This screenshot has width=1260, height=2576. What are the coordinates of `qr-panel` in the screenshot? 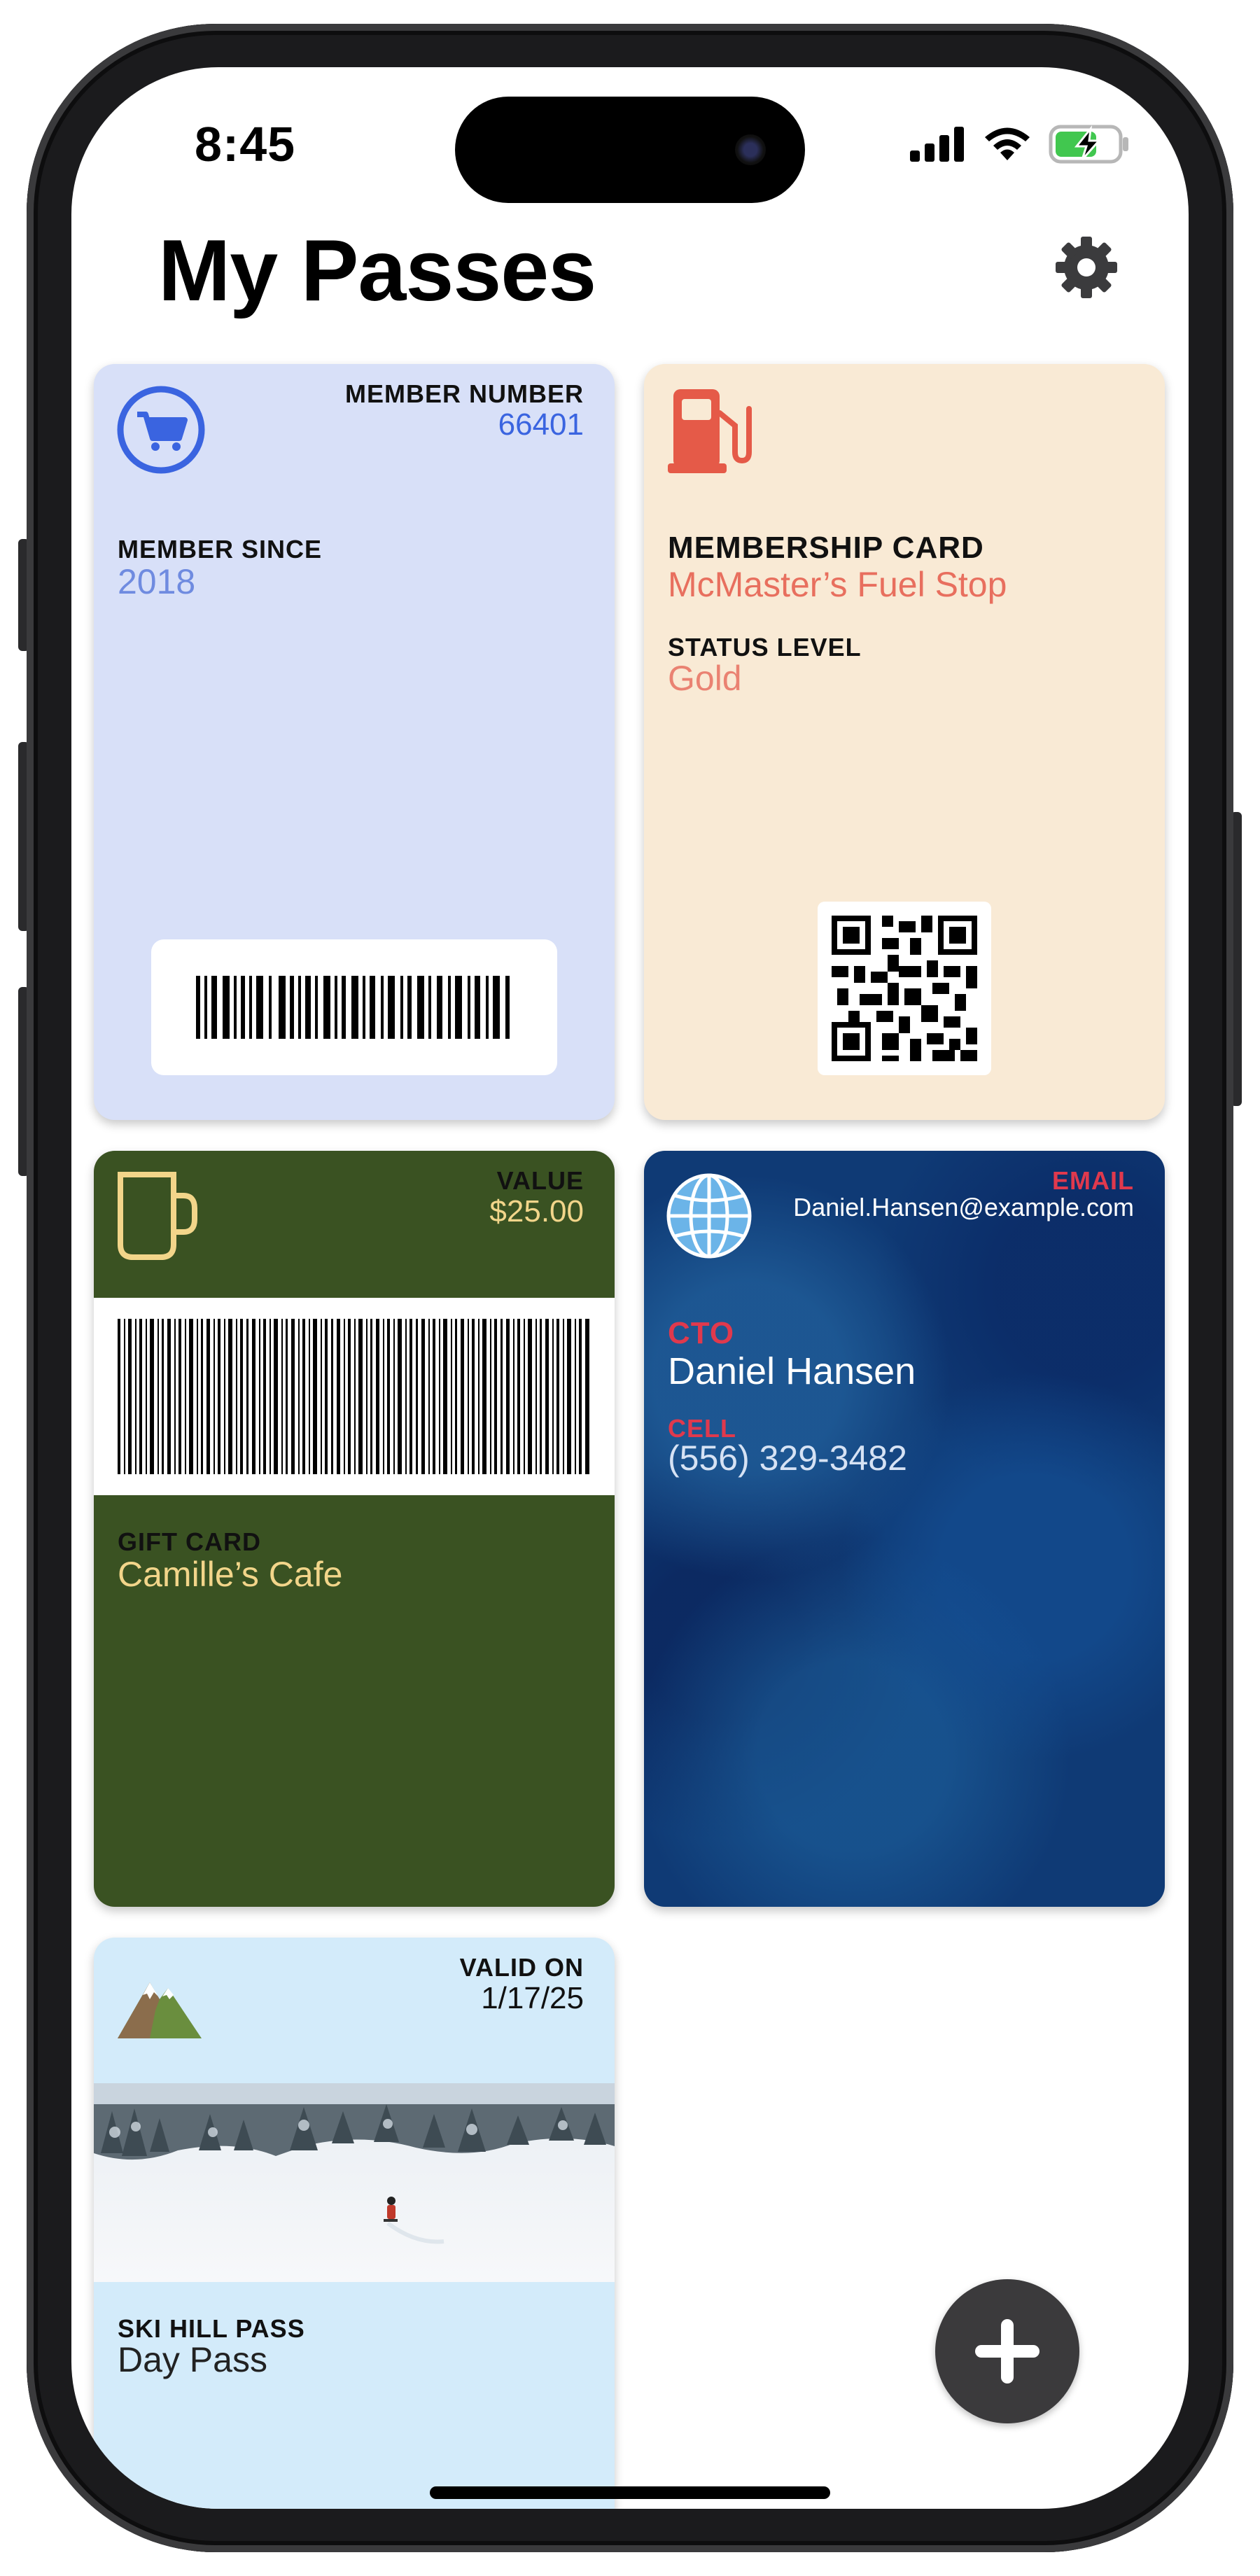 It's located at (904, 988).